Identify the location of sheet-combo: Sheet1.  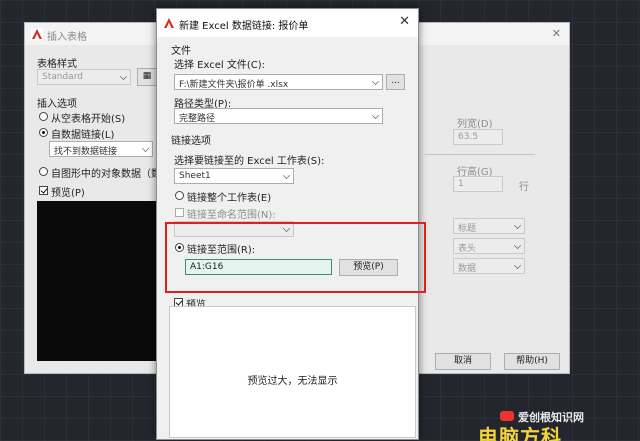
(234, 176).